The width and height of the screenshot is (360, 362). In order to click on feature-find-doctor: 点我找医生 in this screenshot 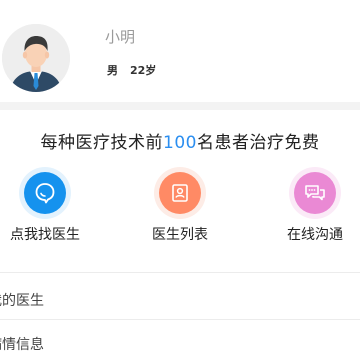, I will do `click(47, 210)`.